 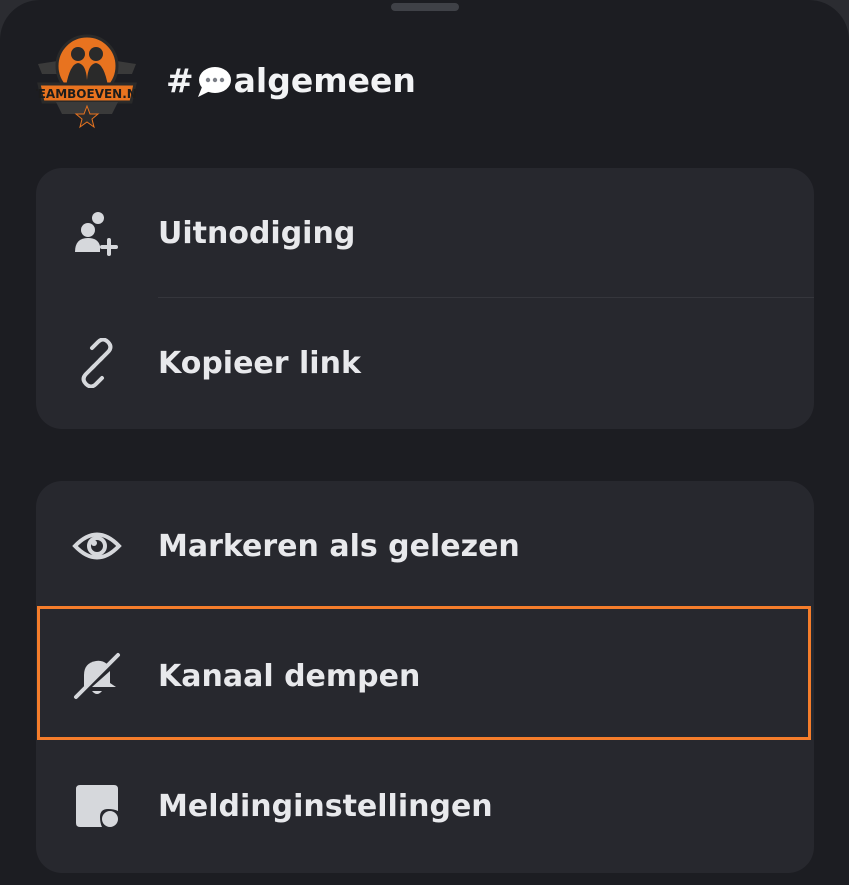 What do you see at coordinates (97, 233) in the screenshot?
I see `add-friend-icon` at bounding box center [97, 233].